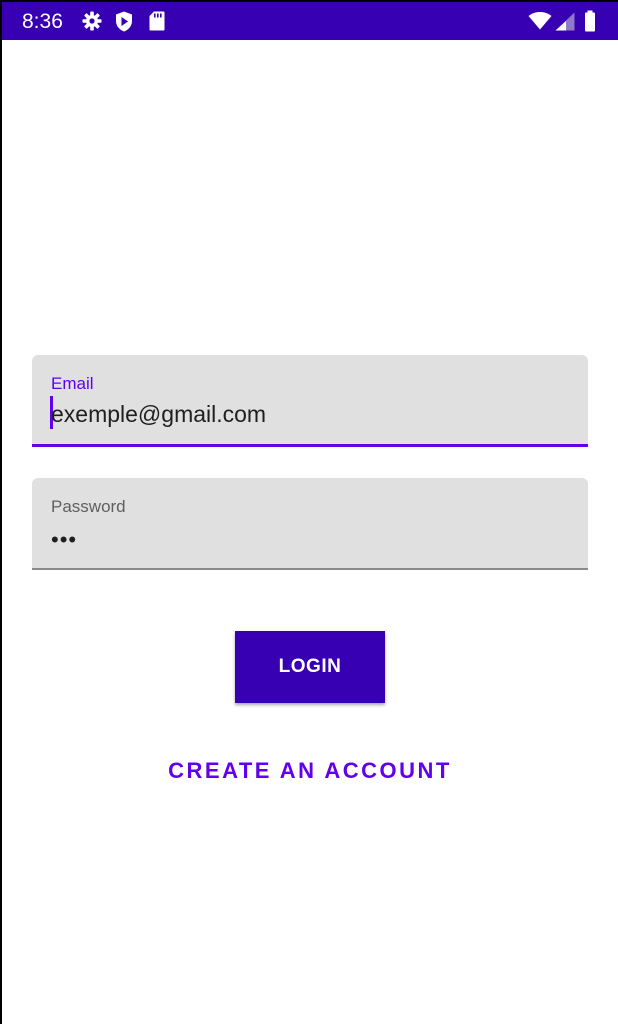 The height and width of the screenshot is (1024, 618). I want to click on status-time: 8:36, so click(42, 21).